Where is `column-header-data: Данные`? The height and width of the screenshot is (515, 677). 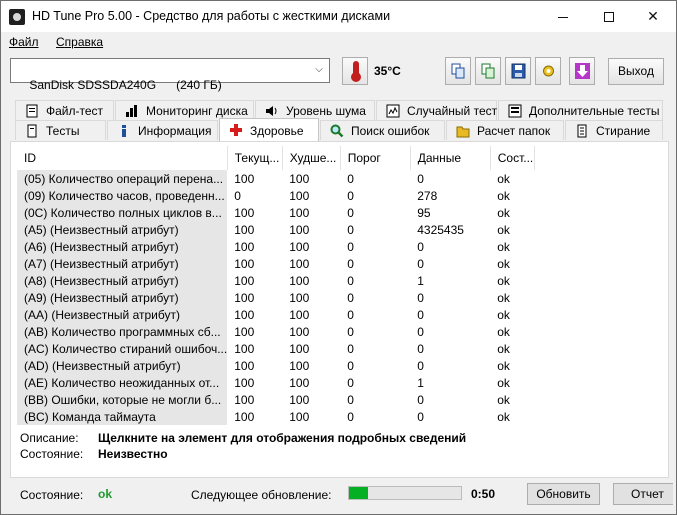
column-header-data: Данные is located at coordinates (450, 158).